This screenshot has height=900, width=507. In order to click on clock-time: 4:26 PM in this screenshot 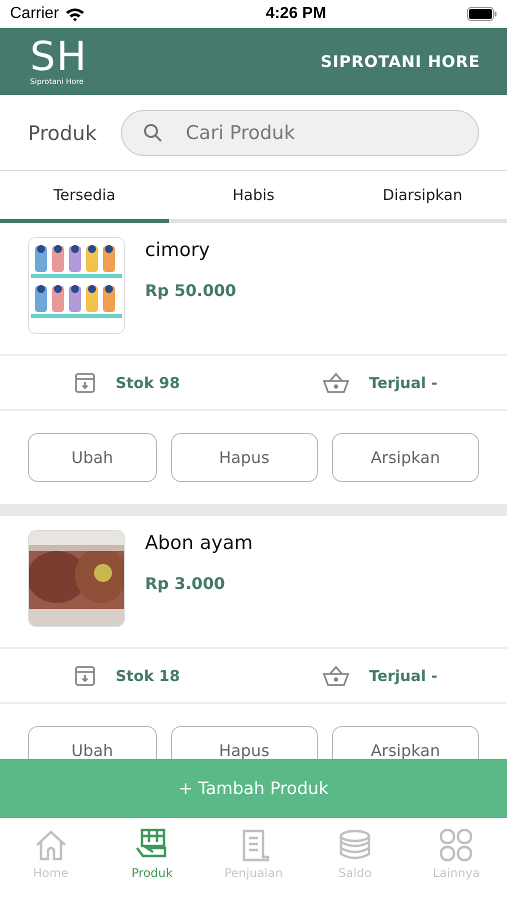, I will do `click(296, 14)`.